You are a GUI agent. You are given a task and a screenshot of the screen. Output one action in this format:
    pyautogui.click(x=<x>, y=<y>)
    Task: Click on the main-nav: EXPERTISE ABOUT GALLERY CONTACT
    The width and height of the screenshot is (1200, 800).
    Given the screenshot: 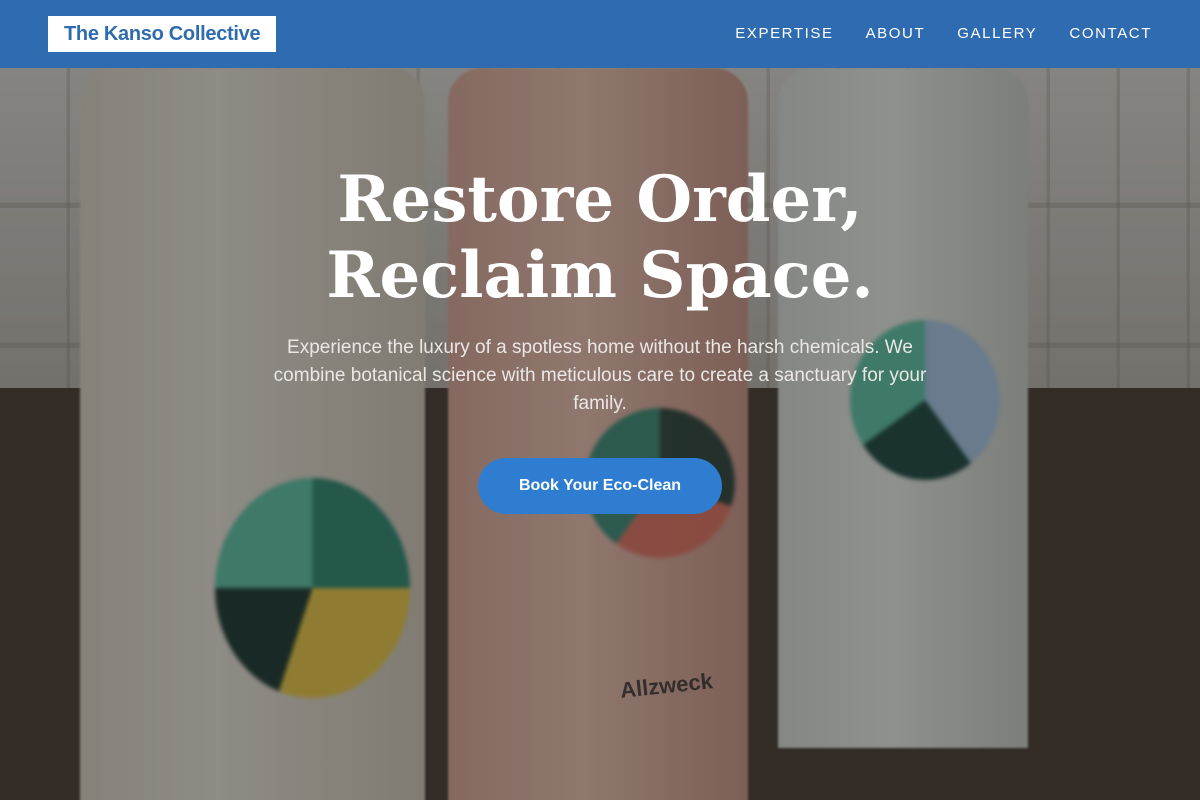 What is the action you would take?
    pyautogui.click(x=943, y=34)
    